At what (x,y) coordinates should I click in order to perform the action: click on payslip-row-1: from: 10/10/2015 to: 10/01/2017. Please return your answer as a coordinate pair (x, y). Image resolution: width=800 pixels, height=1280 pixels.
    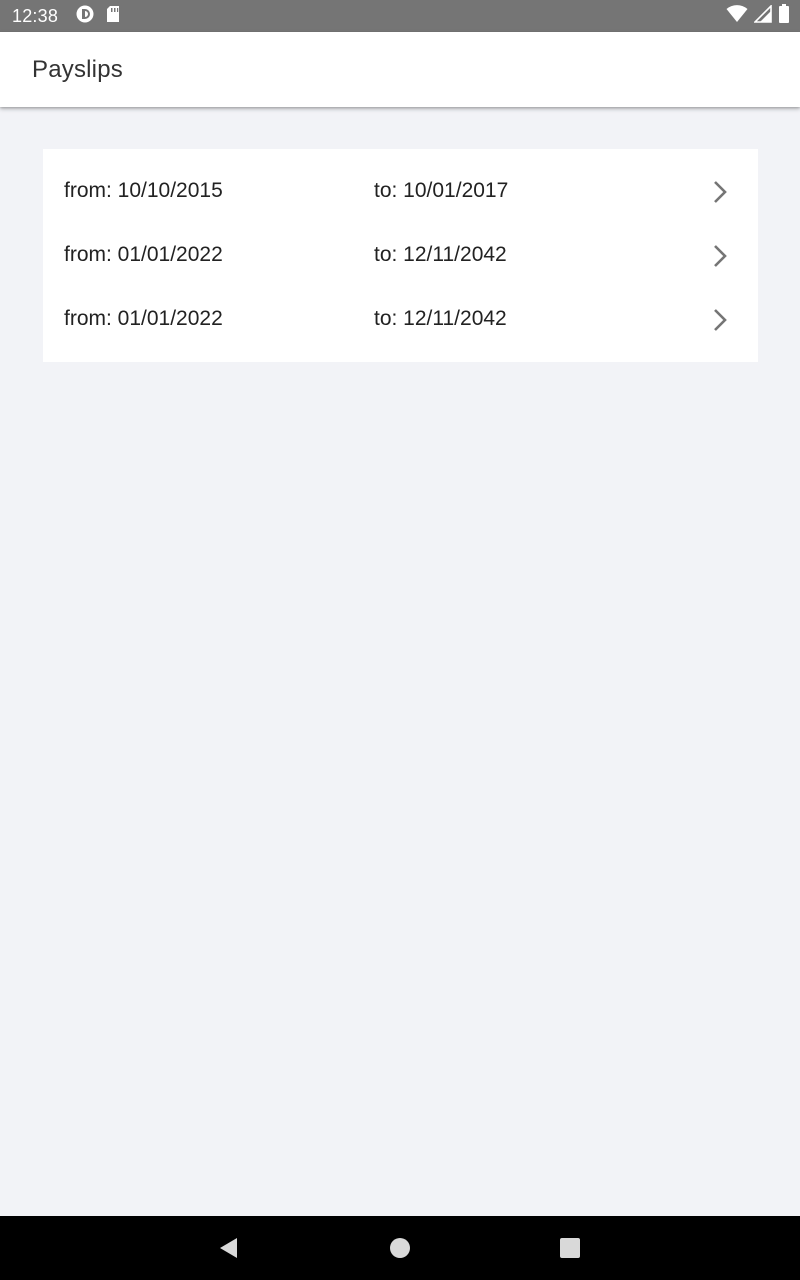
    Looking at the image, I should click on (400, 191).